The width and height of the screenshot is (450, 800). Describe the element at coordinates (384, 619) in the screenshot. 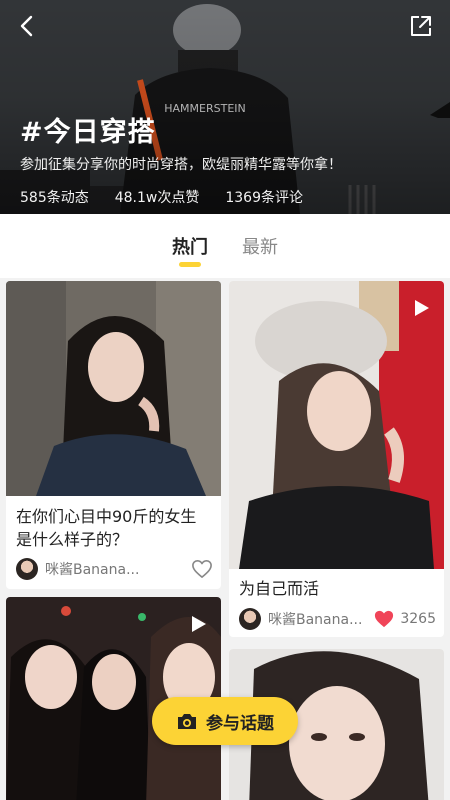

I see `heart-filled-icon` at that location.